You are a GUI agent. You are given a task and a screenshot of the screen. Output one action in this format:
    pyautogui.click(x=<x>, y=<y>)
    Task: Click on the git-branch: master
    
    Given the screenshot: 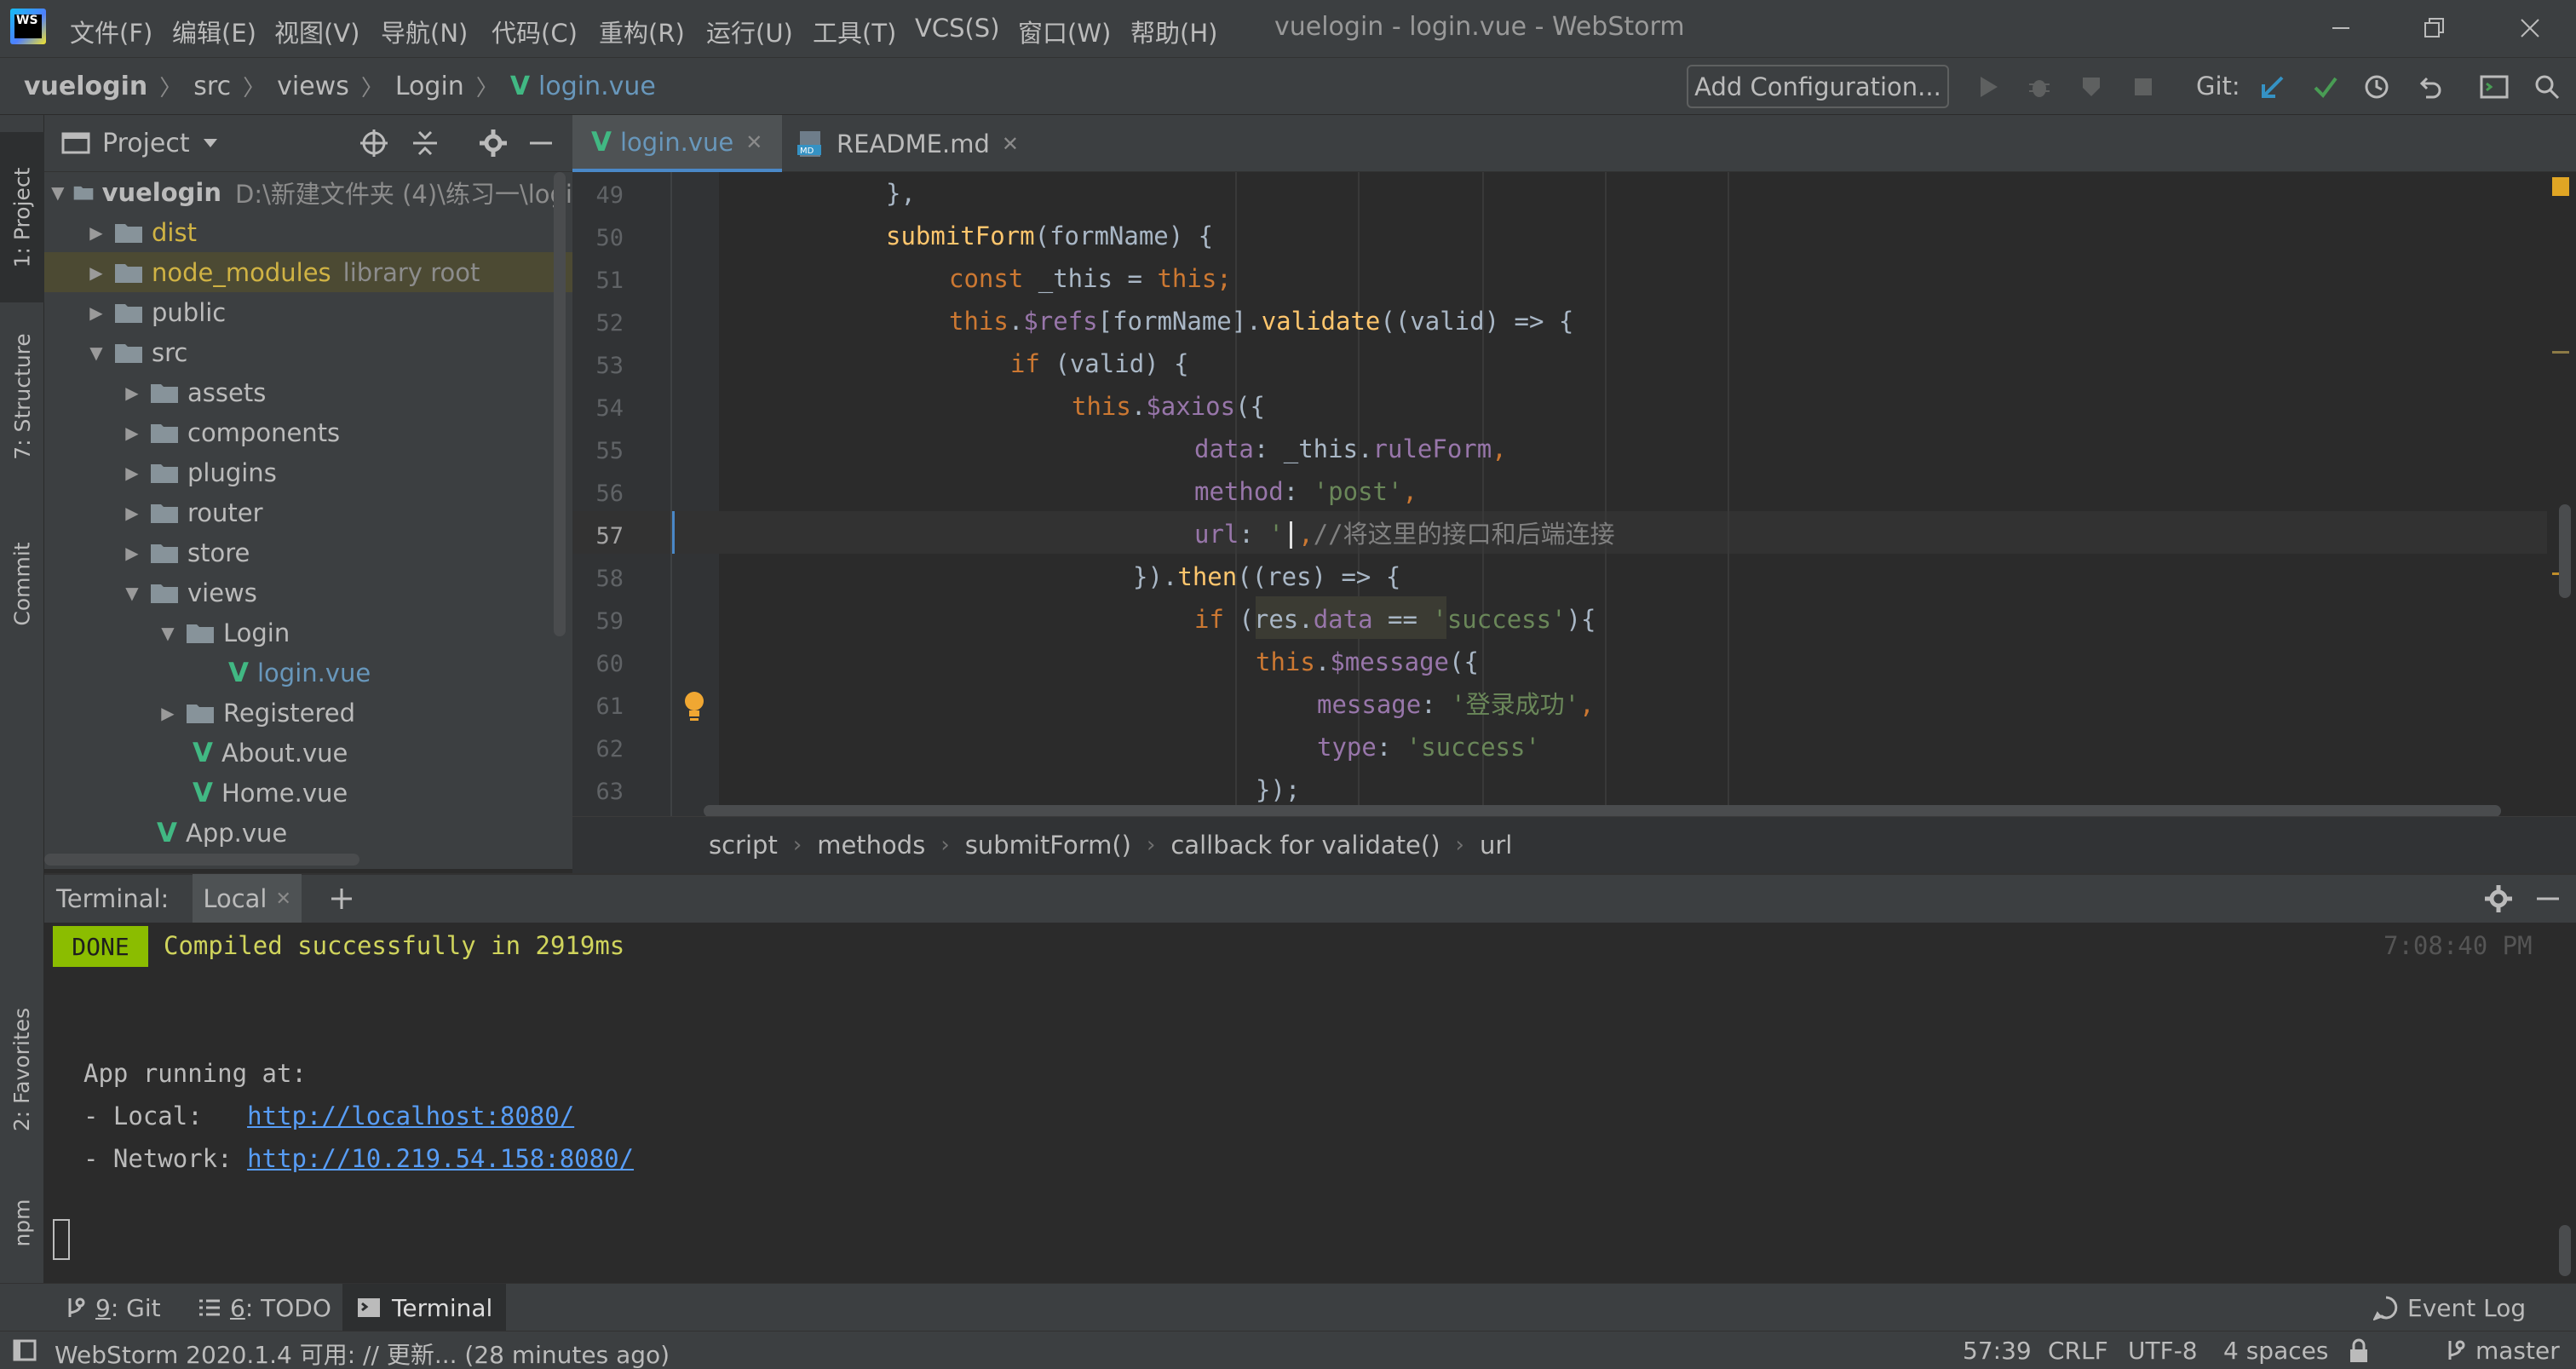 What is the action you would take?
    pyautogui.click(x=2517, y=1351)
    